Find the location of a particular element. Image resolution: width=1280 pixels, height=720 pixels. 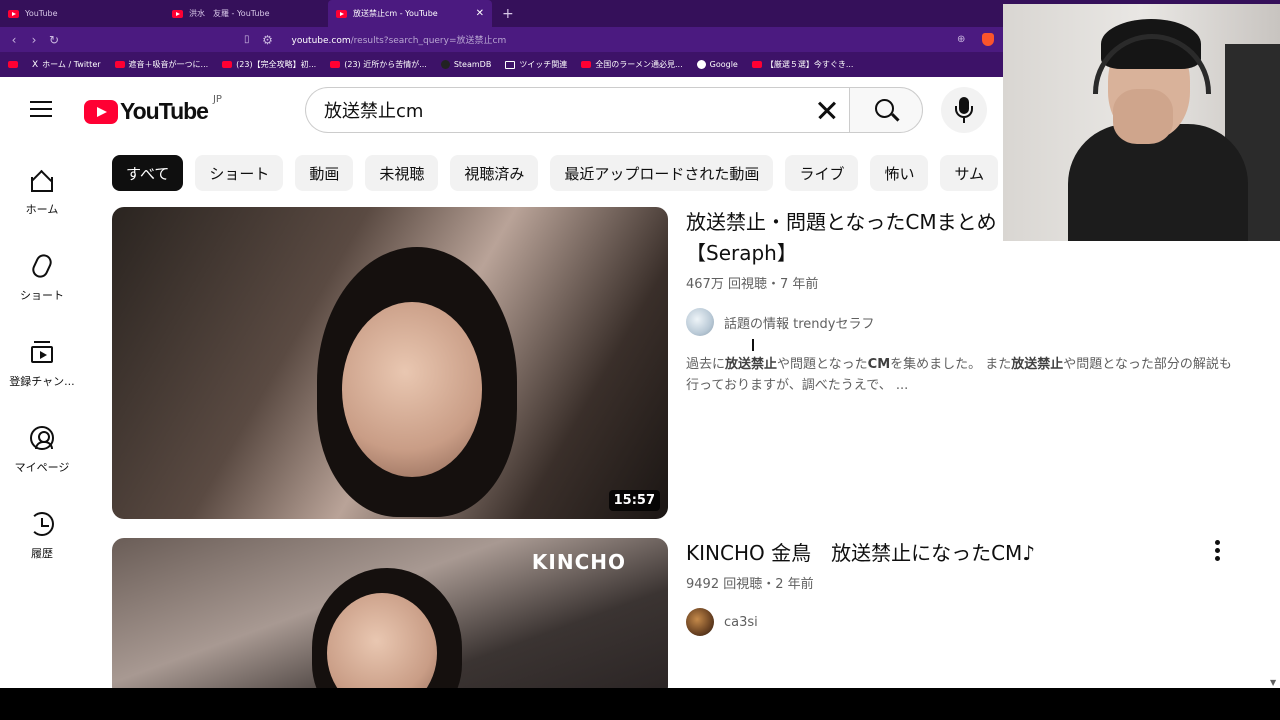

tab-title: YouTube is located at coordinates (41, 13).